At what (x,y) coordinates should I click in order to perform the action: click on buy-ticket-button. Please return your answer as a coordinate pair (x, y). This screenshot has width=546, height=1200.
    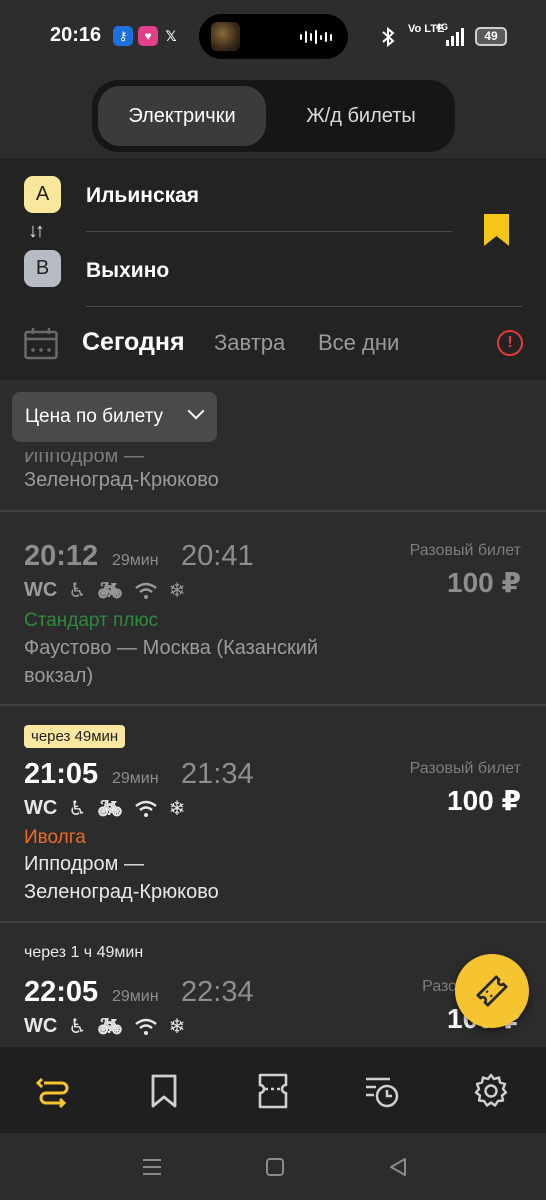
    Looking at the image, I should click on (492, 991).